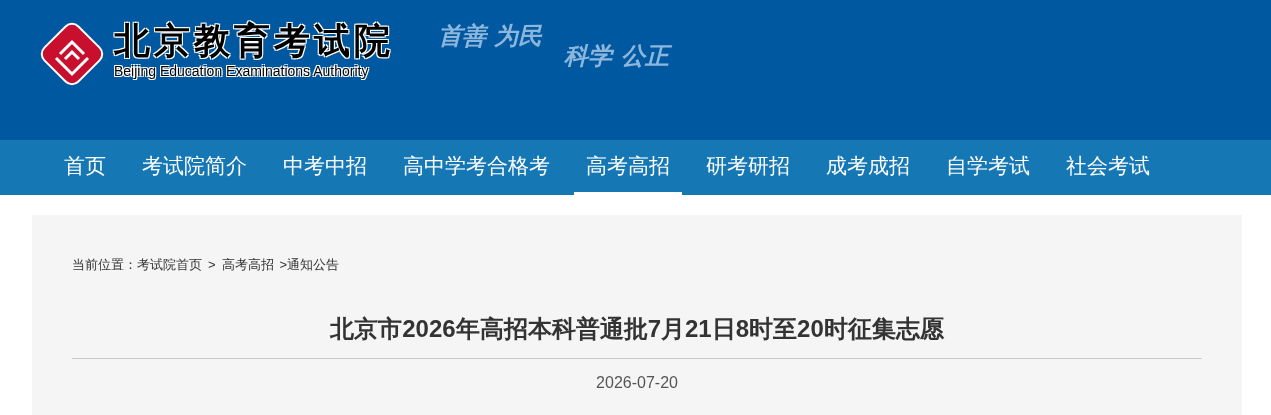  Describe the element at coordinates (85, 167) in the screenshot. I see `nav-tab: 首页` at that location.